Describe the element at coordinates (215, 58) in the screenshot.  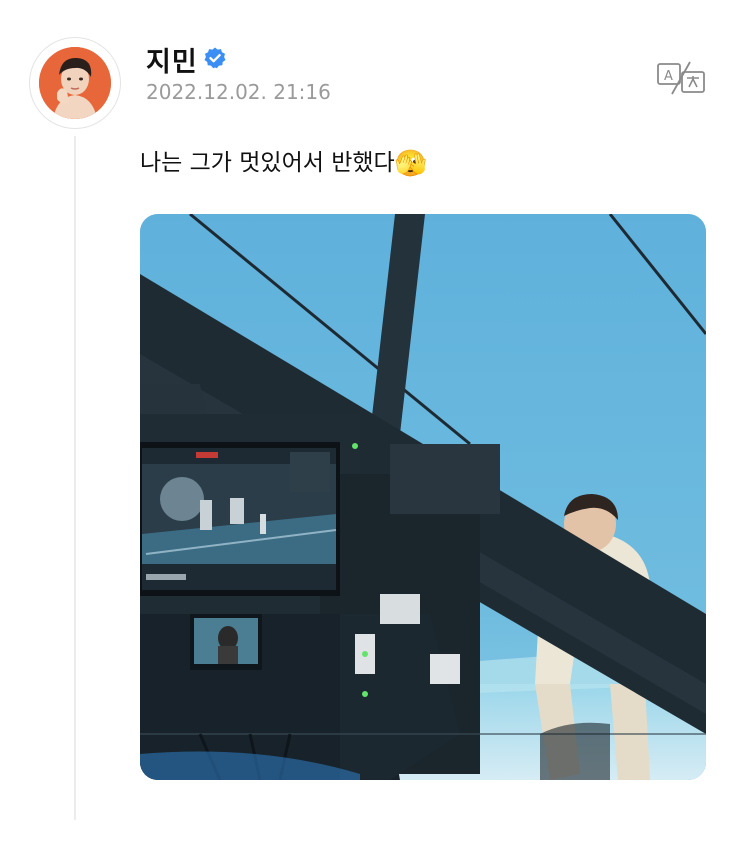
I see `verified-badge-icon` at that location.